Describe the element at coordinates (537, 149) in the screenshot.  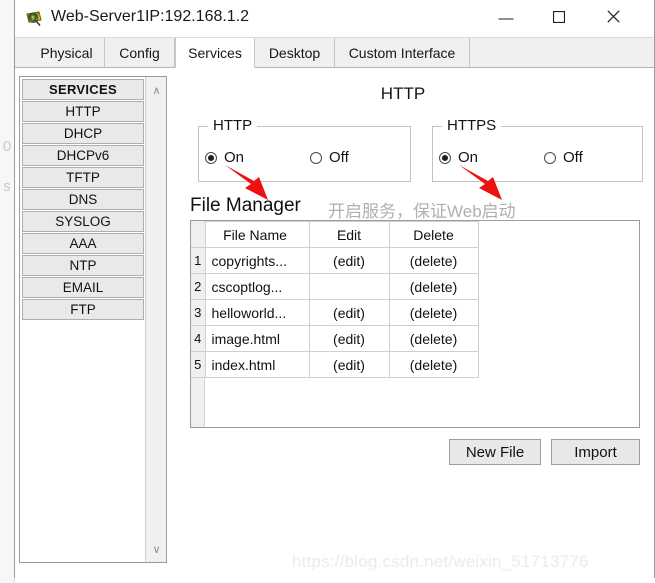
I see `https-group-box: HTTPS On Off` at that location.